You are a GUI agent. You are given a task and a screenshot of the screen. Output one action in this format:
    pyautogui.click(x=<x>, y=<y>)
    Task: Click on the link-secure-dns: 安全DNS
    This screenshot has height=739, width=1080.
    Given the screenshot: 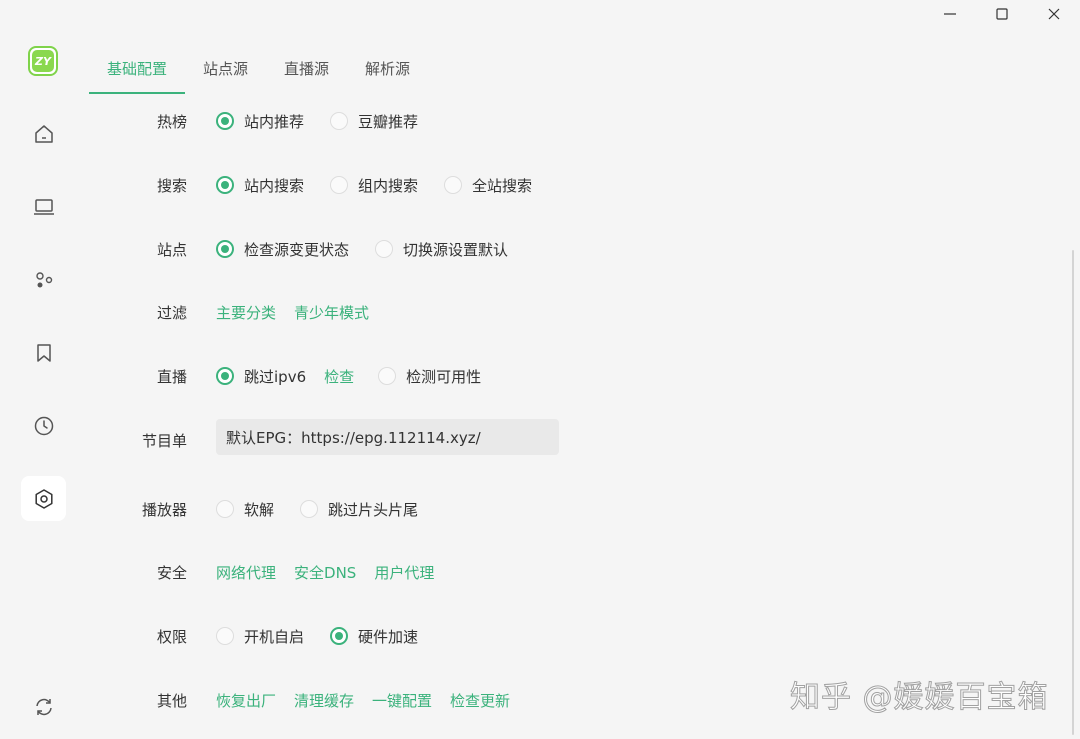 What is the action you would take?
    pyautogui.click(x=325, y=572)
    